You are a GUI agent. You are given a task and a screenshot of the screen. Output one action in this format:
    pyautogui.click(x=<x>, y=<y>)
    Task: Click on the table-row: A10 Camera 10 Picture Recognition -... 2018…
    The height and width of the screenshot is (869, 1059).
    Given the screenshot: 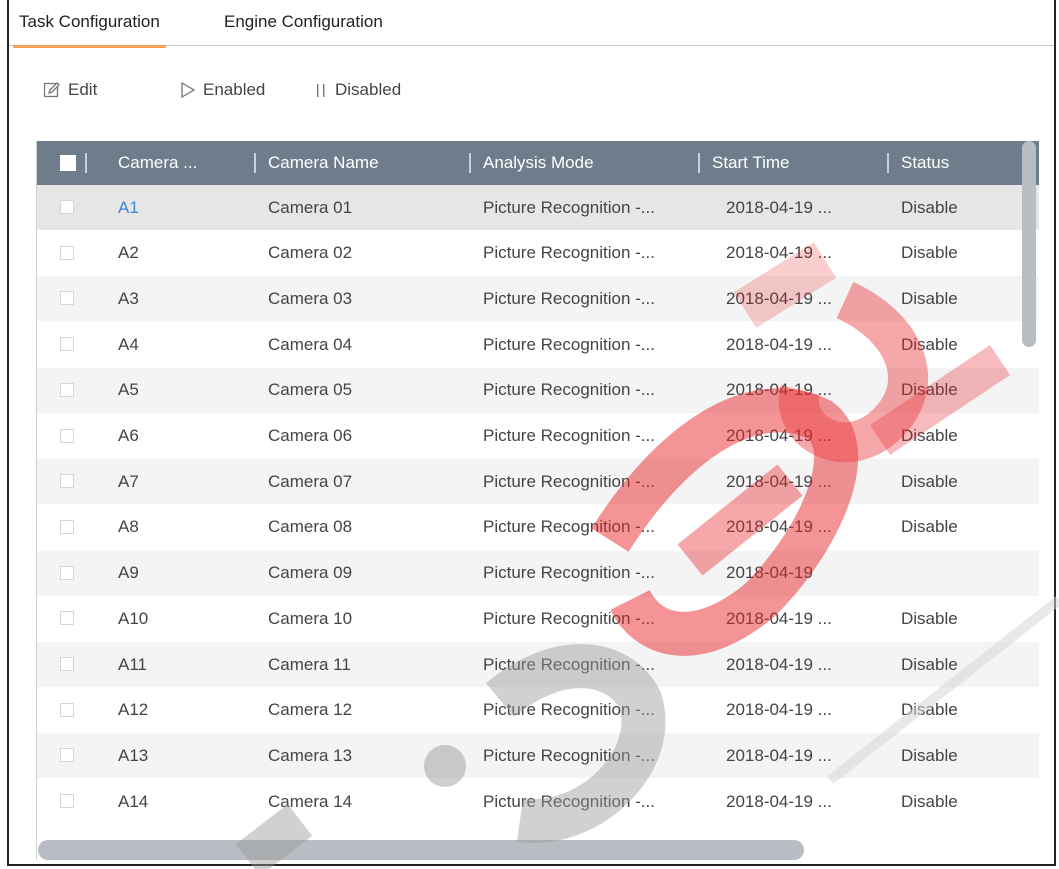 What is the action you would take?
    pyautogui.click(x=538, y=618)
    